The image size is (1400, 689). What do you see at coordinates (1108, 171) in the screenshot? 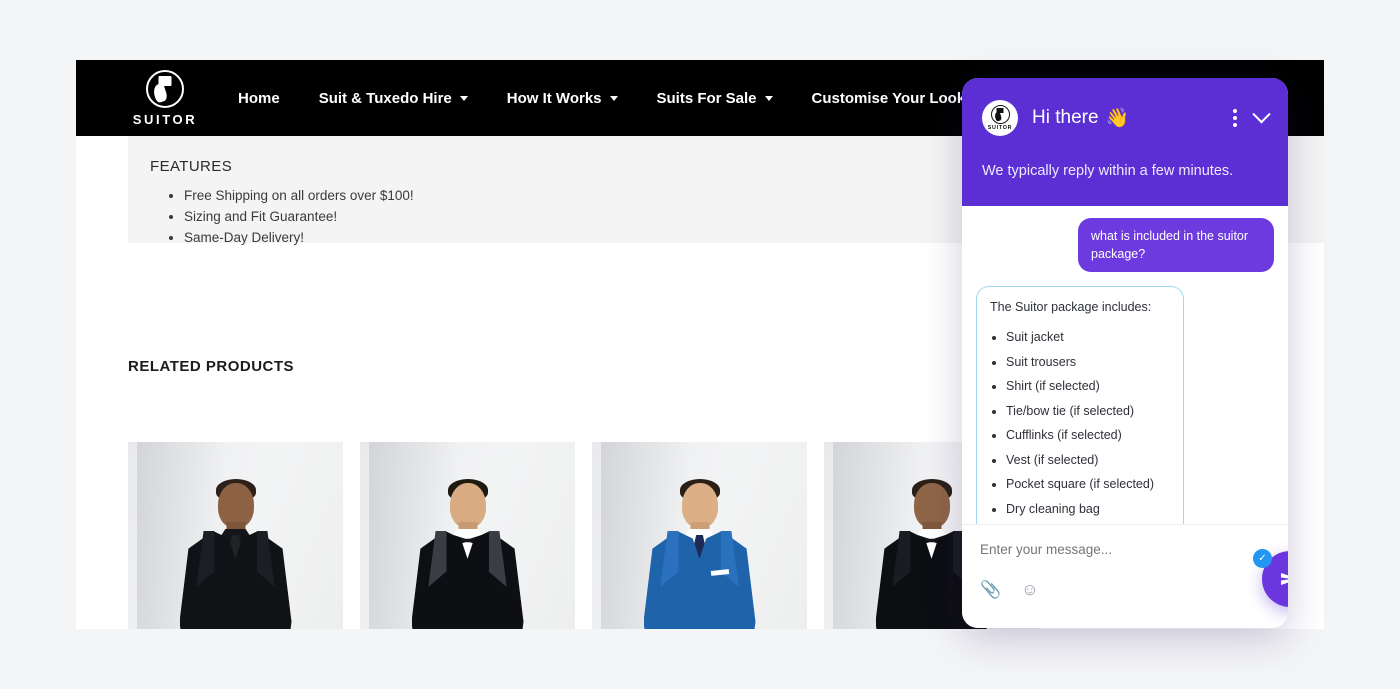
I see `chat-subtitle: We typically reply within a few minutes.` at bounding box center [1108, 171].